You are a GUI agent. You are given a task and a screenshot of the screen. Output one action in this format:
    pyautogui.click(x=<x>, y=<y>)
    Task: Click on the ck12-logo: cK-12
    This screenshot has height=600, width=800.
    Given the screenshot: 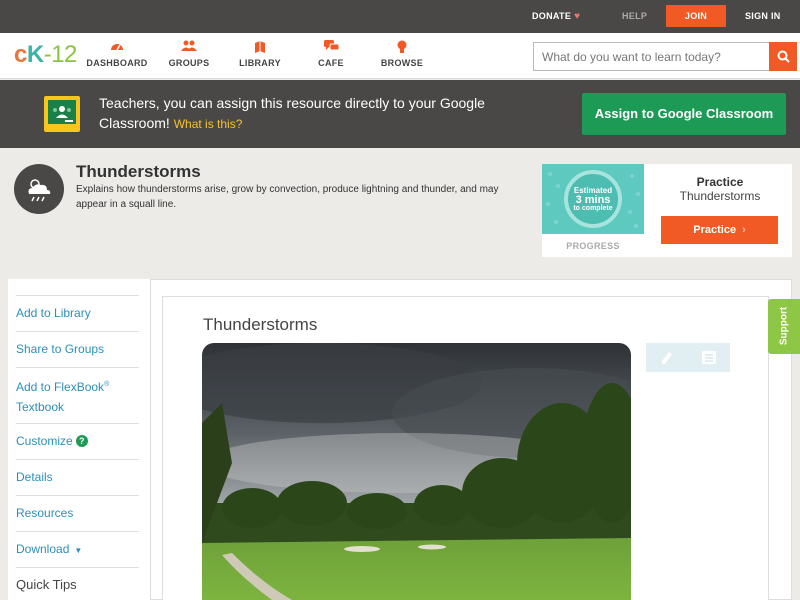 What is the action you would take?
    pyautogui.click(x=45, y=55)
    